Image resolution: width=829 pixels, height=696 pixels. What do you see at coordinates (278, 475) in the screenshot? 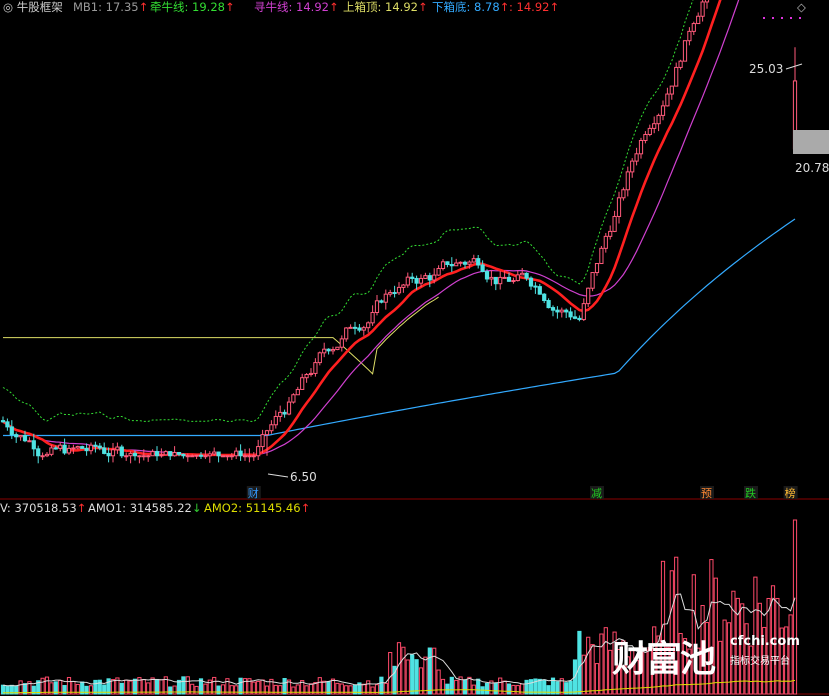
I see `low-pointer` at bounding box center [278, 475].